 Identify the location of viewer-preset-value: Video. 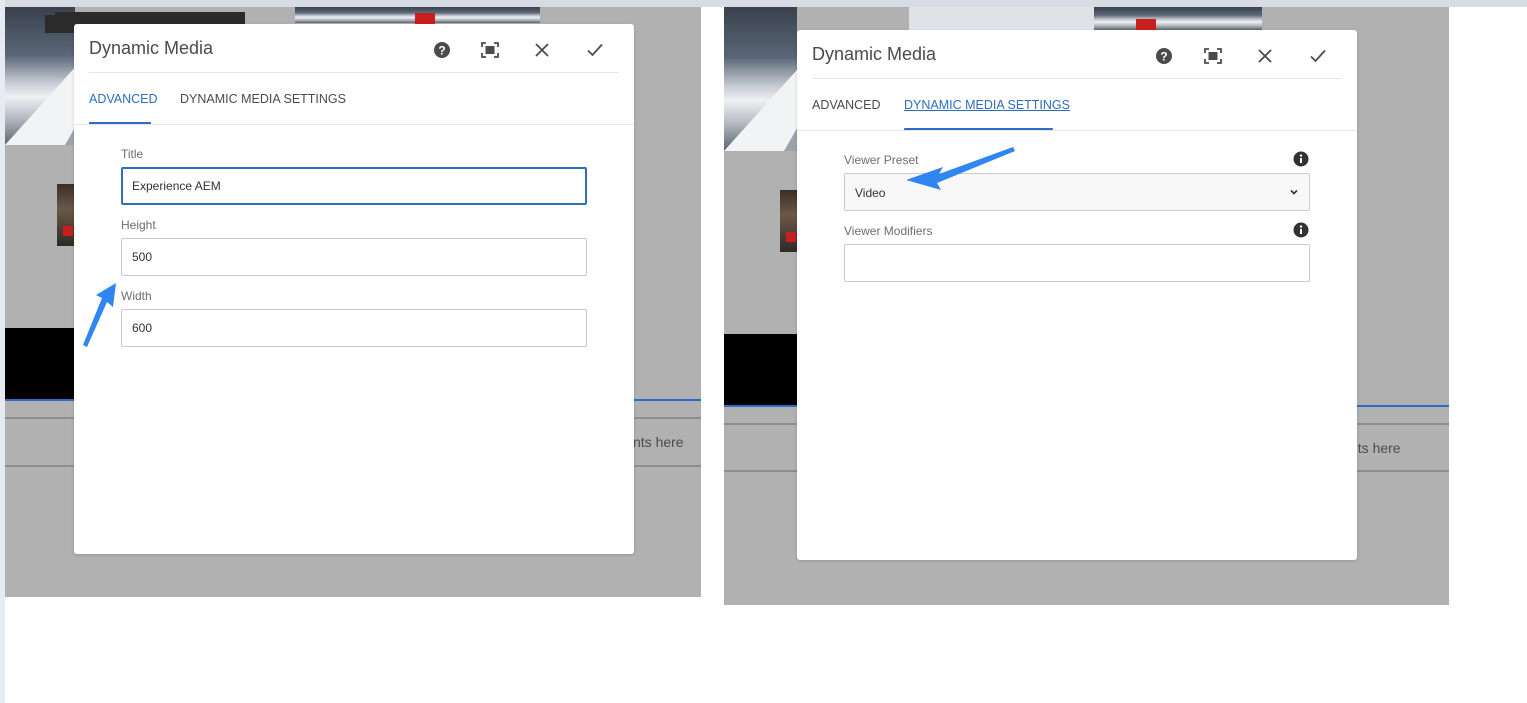
(870, 193).